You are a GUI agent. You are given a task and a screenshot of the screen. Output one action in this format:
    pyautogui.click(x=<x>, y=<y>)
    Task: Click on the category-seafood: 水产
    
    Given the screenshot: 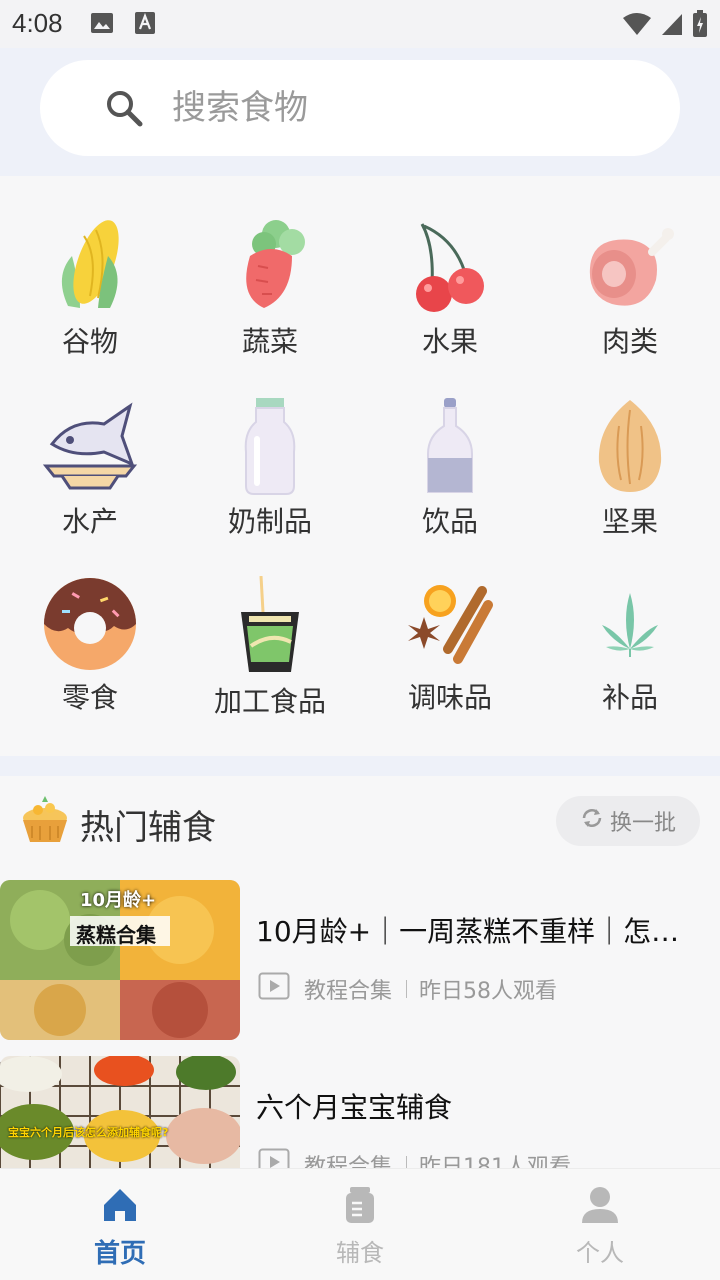 What is the action you would take?
    pyautogui.click(x=90, y=447)
    